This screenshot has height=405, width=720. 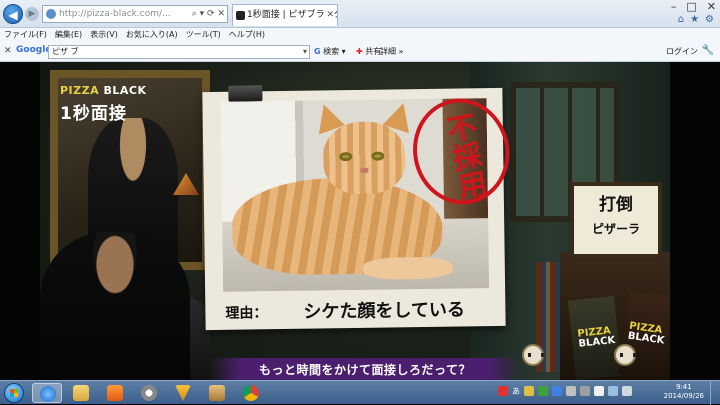 I want to click on banner-text: もっと時間をかけて面接しろだって？, so click(x=365, y=370).